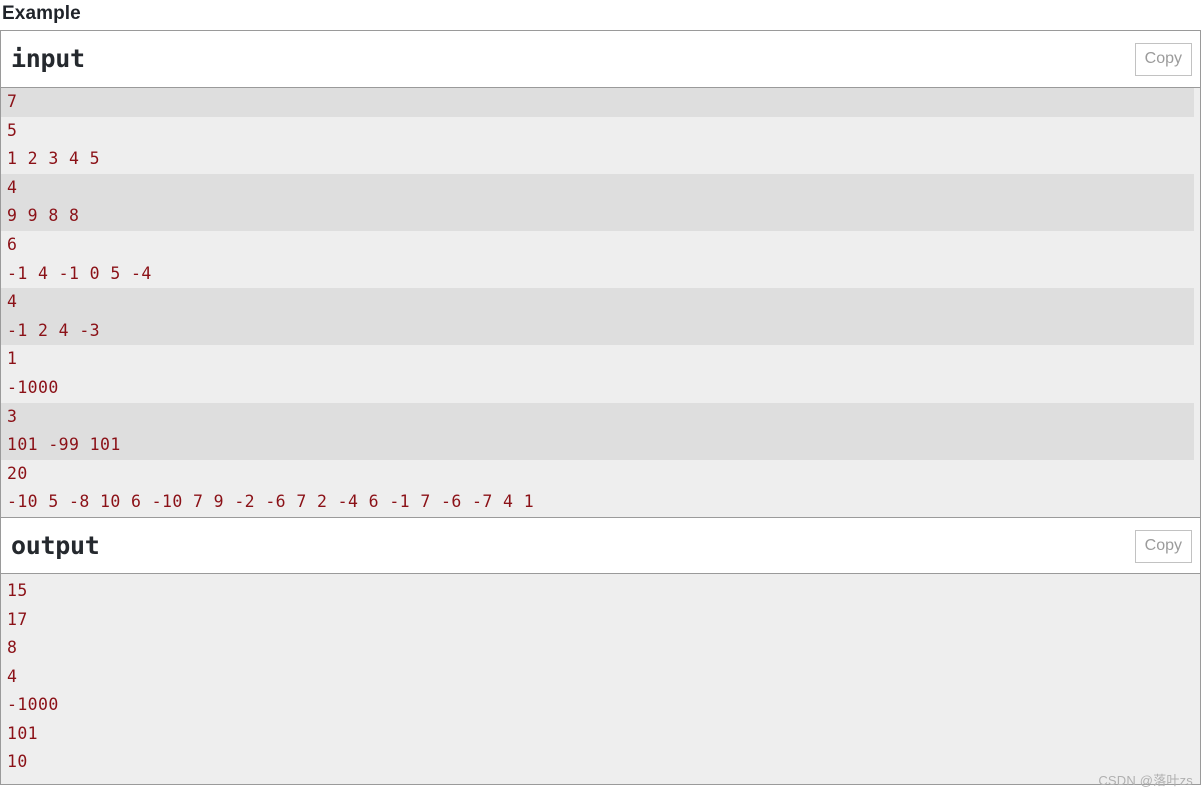 The image size is (1201, 792). I want to click on code-line: 17, so click(17, 619).